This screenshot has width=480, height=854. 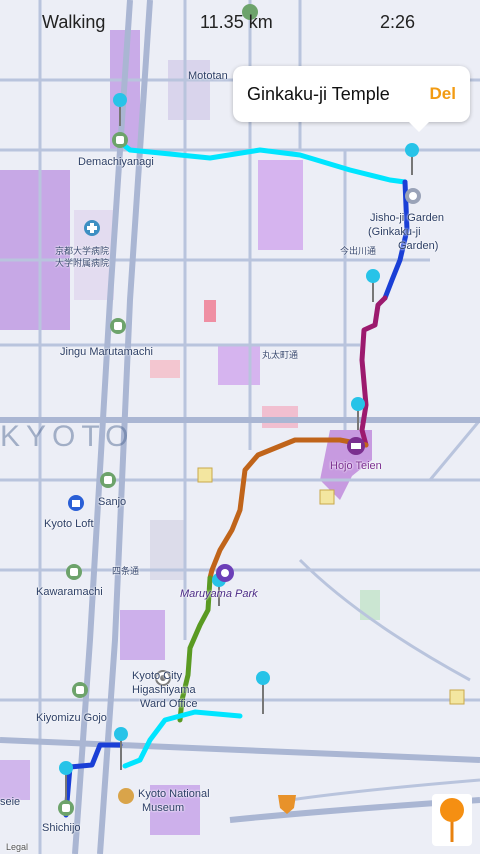 What do you see at coordinates (398, 22) in the screenshot?
I see `total-time: 2:26` at bounding box center [398, 22].